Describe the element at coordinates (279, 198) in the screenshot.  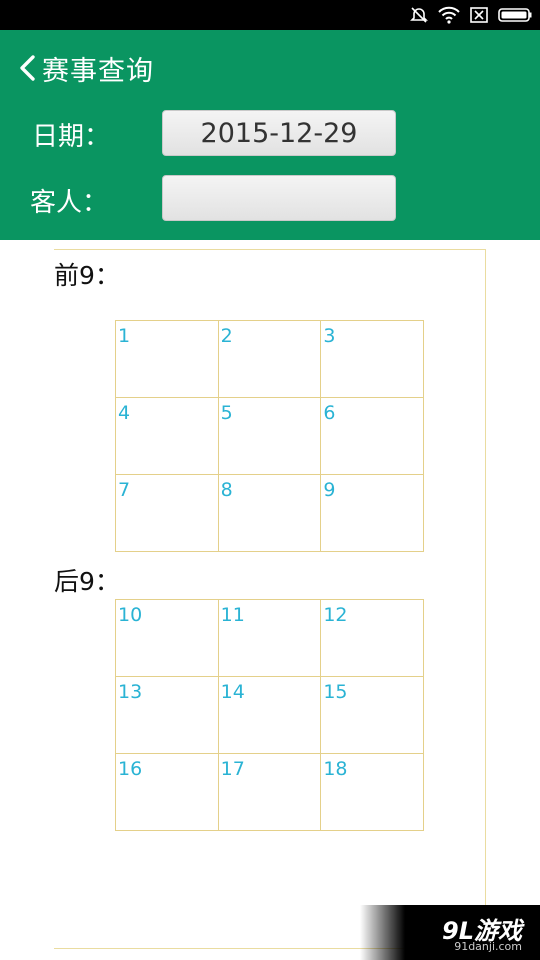
I see `guest-field` at that location.